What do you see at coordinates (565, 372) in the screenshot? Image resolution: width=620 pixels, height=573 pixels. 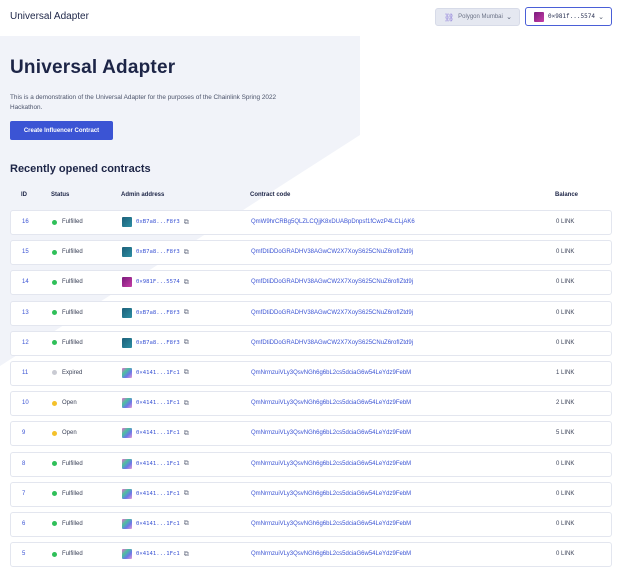 I see `row-balance: 1 LINK` at bounding box center [565, 372].